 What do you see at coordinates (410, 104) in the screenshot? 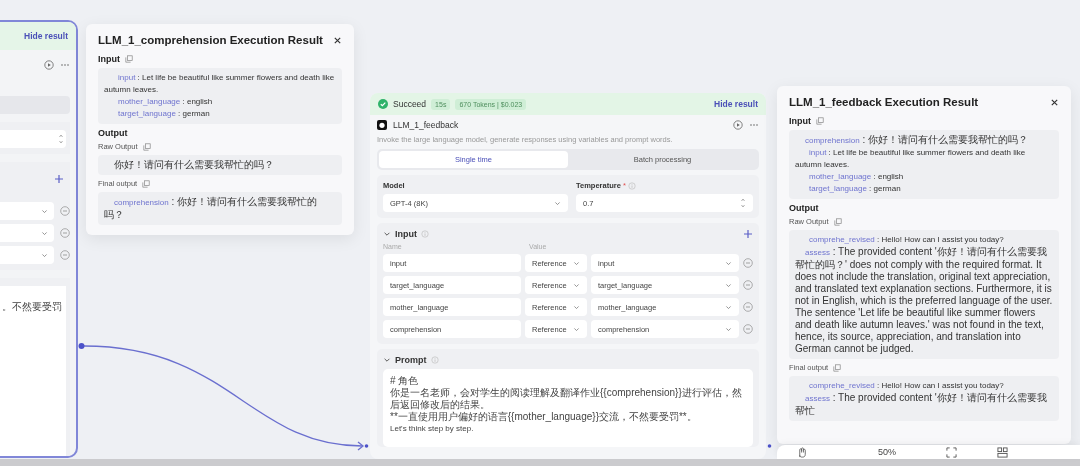
I see `status-text: Succeed` at bounding box center [410, 104].